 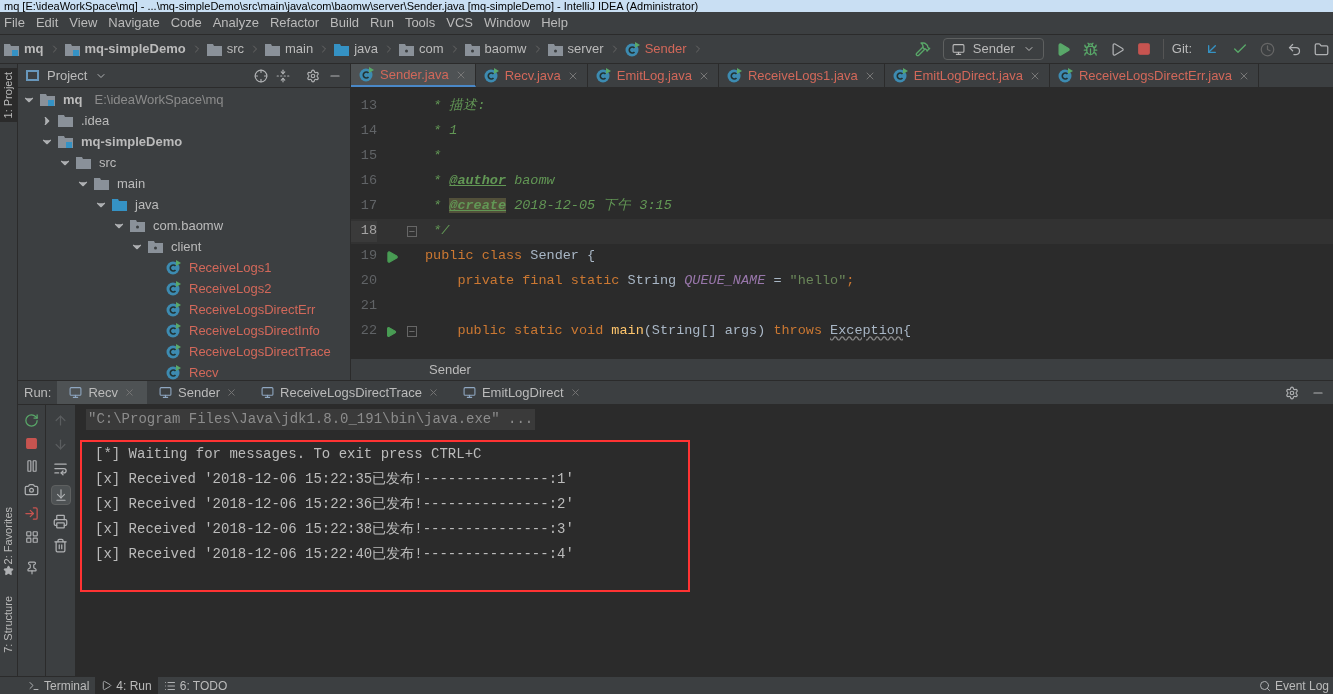 I want to click on trash-icon, so click(x=60, y=545).